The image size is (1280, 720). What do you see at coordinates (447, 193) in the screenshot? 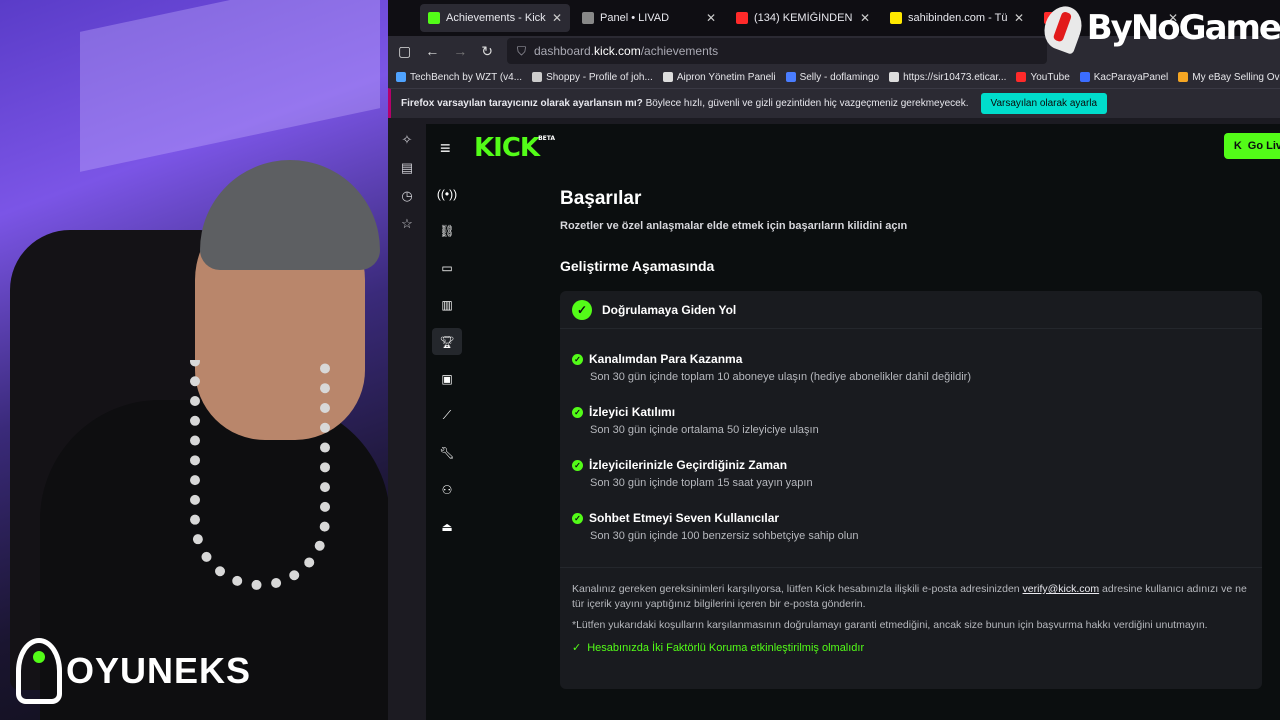
I see `broadcast-icon: ((•))` at bounding box center [447, 193].